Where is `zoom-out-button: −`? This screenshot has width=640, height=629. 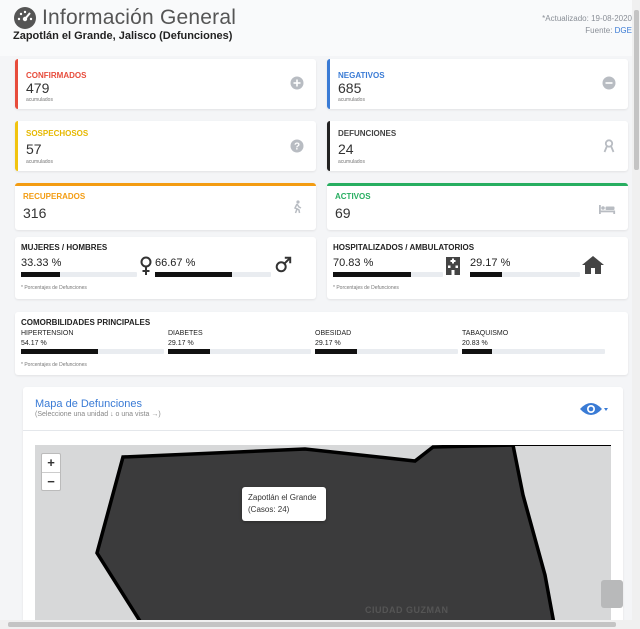 zoom-out-button: − is located at coordinates (51, 481).